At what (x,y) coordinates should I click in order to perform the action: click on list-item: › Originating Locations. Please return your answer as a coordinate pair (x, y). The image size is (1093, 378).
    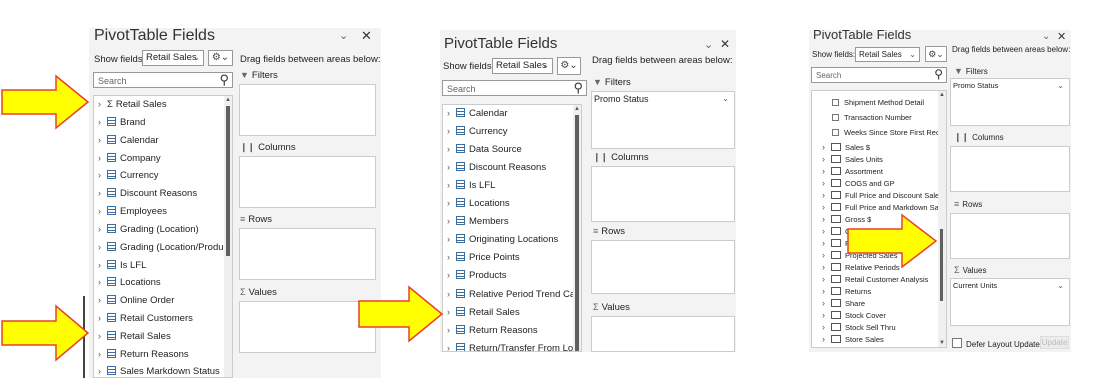
    Looking at the image, I should click on (509, 239).